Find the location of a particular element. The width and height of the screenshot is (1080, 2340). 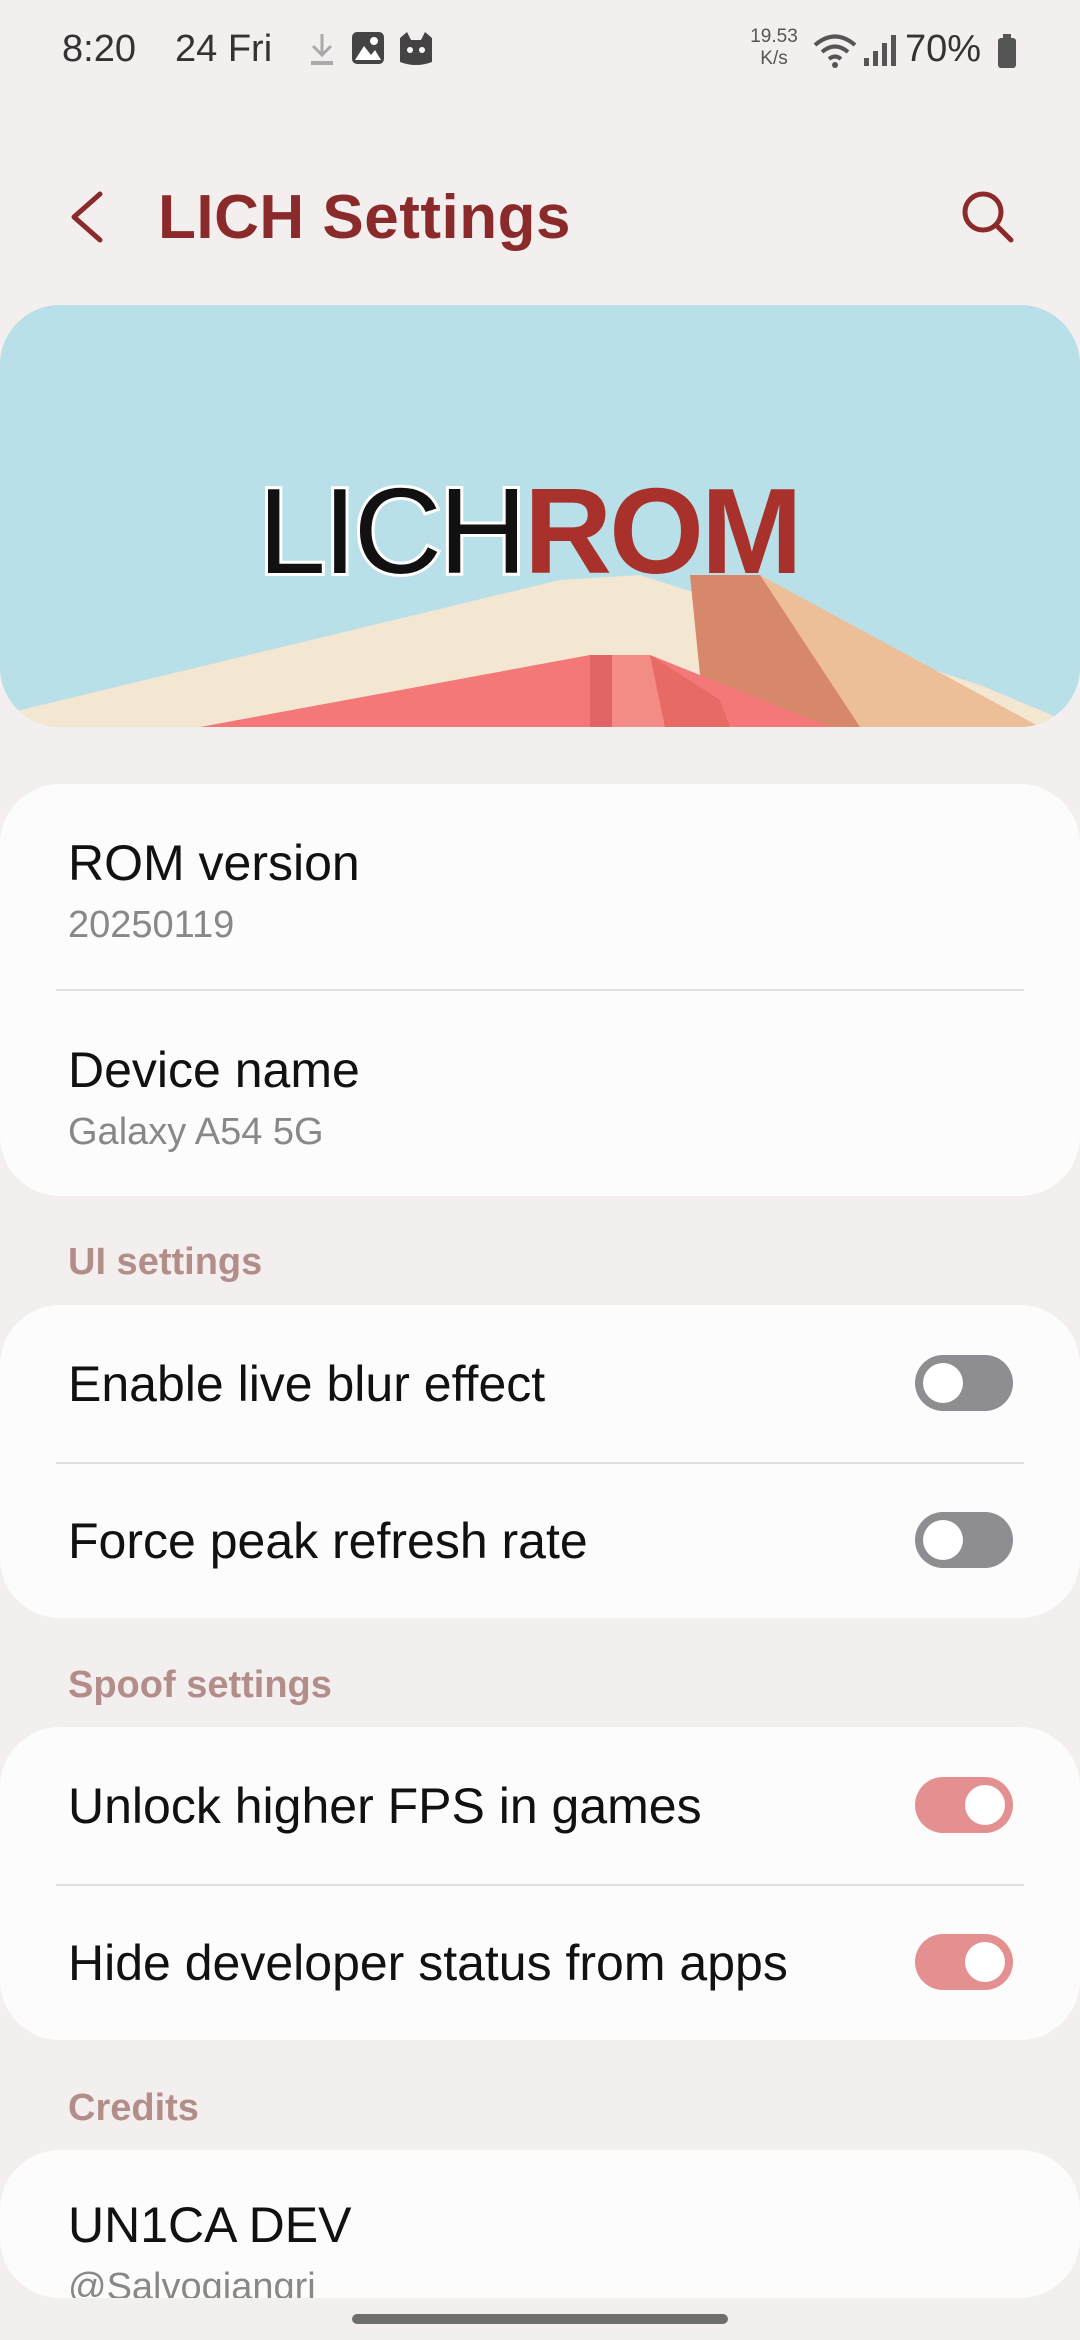

section-header-spoof-settings: Spoof settings is located at coordinates (200, 1685).